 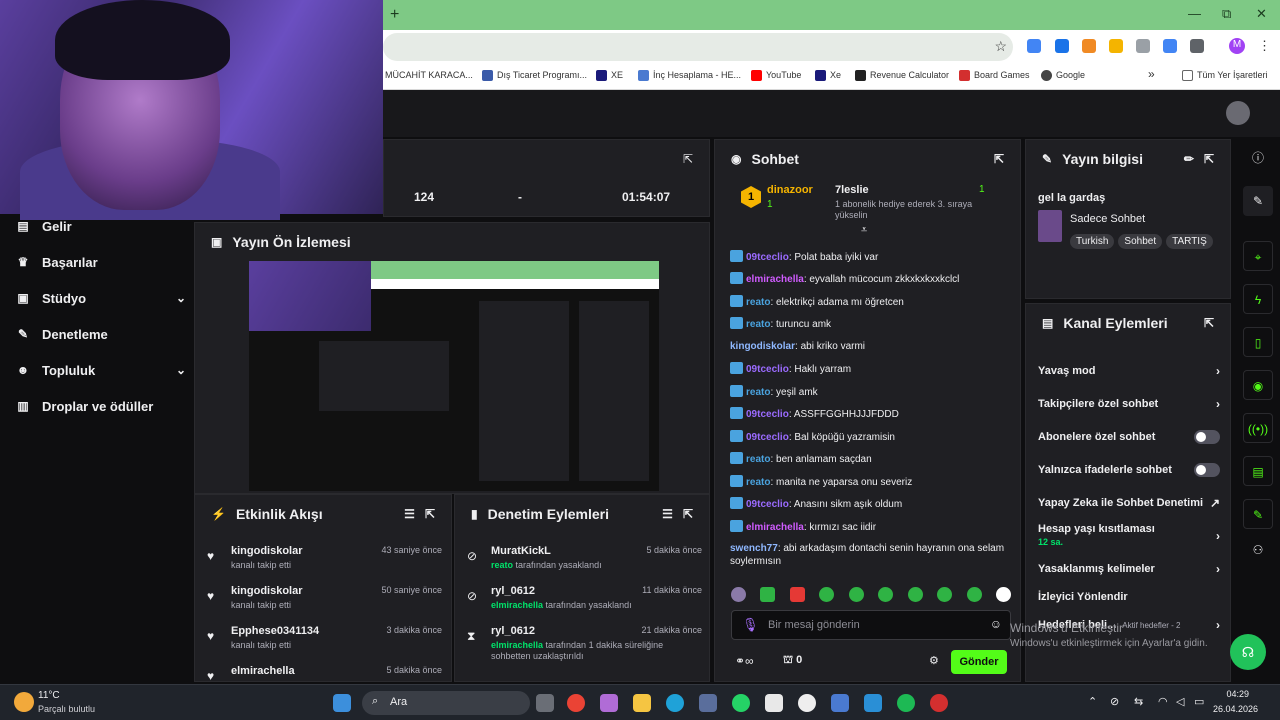 I want to click on chat-input: 🎙 Bir mesaj gönderin ☺, so click(x=871, y=625).